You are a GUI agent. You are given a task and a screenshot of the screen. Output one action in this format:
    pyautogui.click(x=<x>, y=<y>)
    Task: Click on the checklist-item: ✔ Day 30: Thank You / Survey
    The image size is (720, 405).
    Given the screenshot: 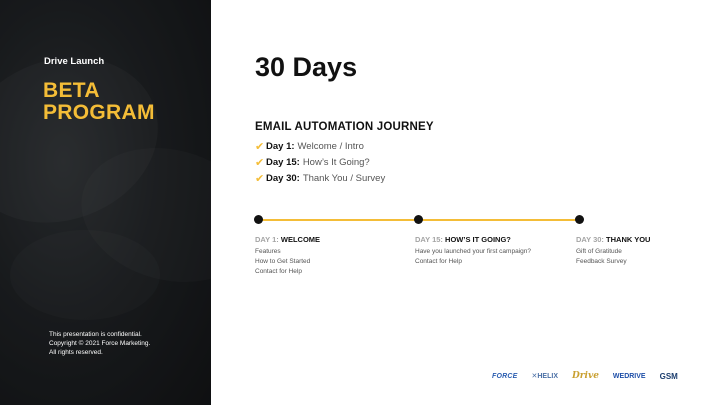 What is the action you would take?
    pyautogui.click(x=320, y=179)
    